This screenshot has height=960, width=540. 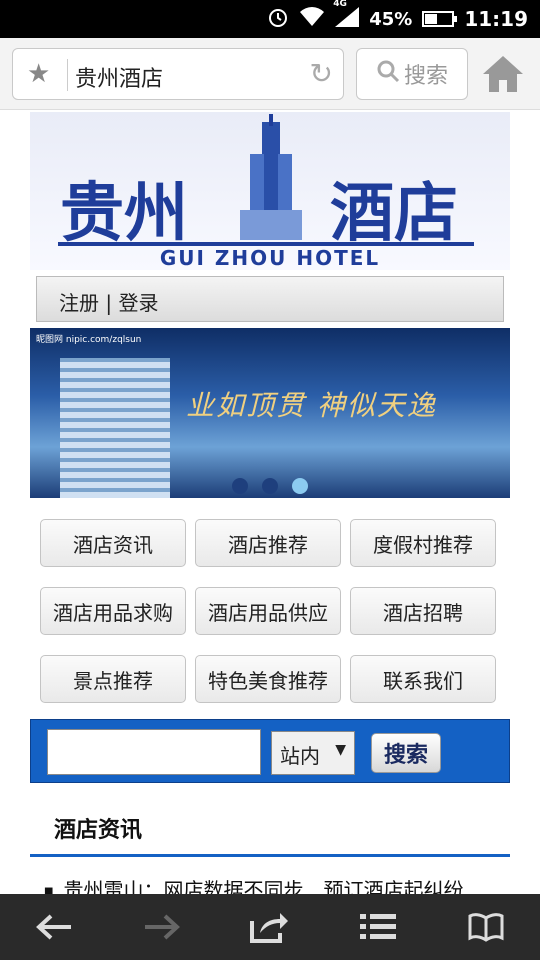 What do you see at coordinates (425, 76) in the screenshot?
I see `search-label: 搜索` at bounding box center [425, 76].